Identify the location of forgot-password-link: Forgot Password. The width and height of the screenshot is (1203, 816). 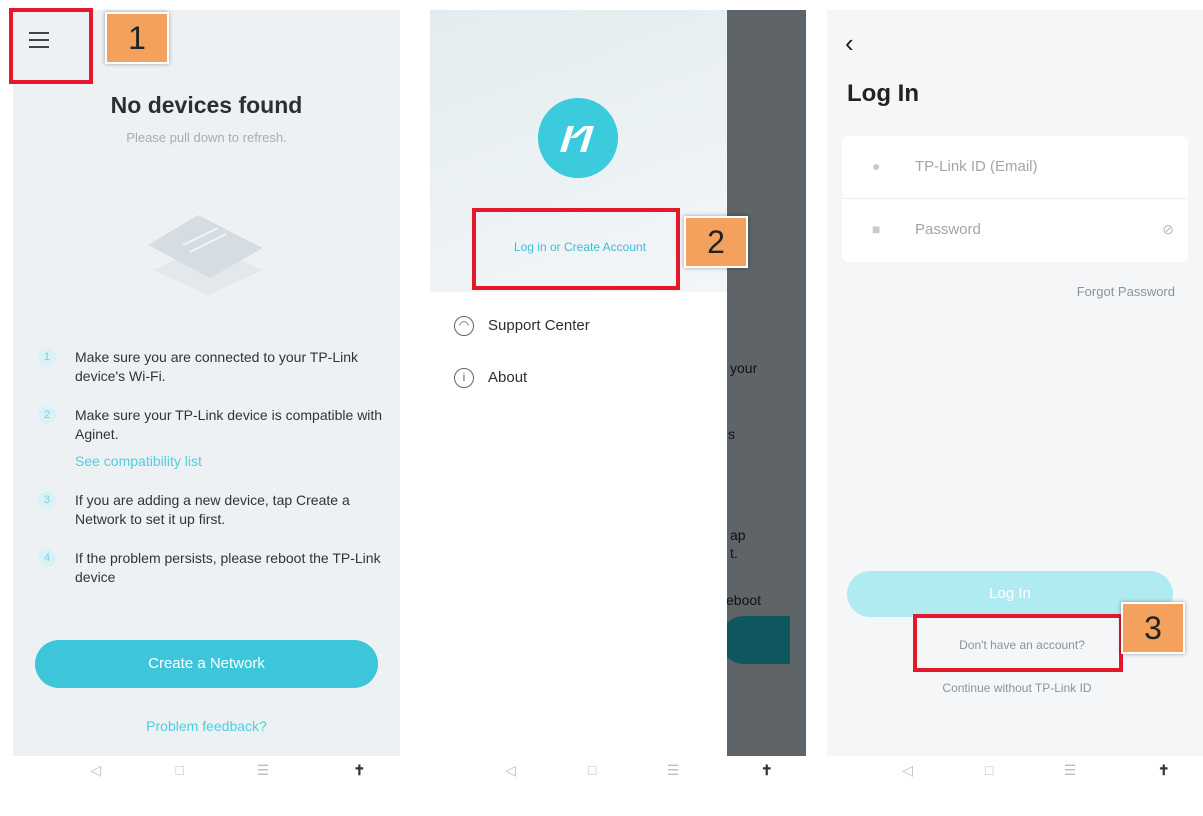
(1126, 291).